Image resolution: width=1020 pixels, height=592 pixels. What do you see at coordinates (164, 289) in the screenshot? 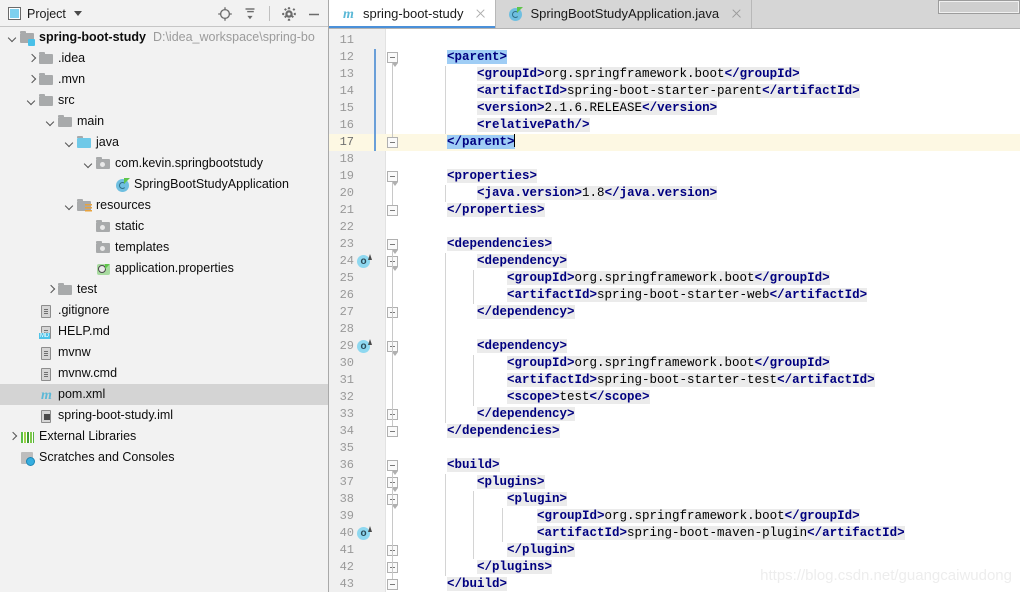
I see `tree-item-test: test` at bounding box center [164, 289].